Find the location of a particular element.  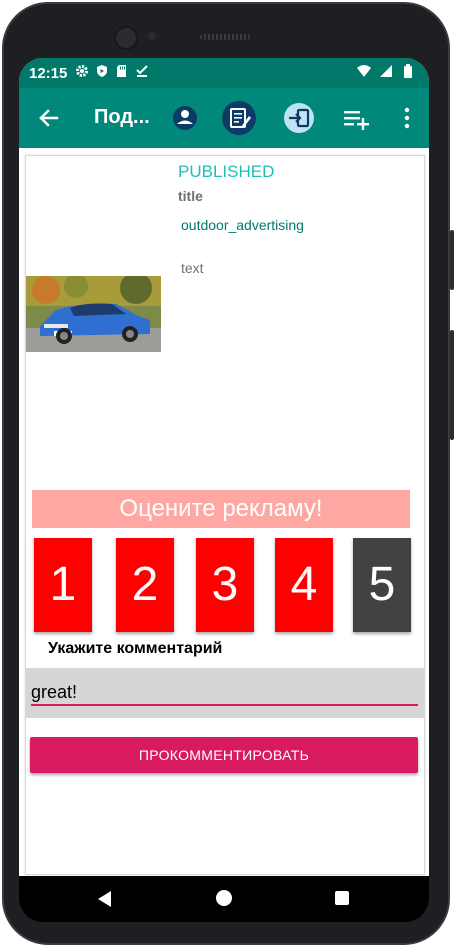

wifi-icon is located at coordinates (364, 71).